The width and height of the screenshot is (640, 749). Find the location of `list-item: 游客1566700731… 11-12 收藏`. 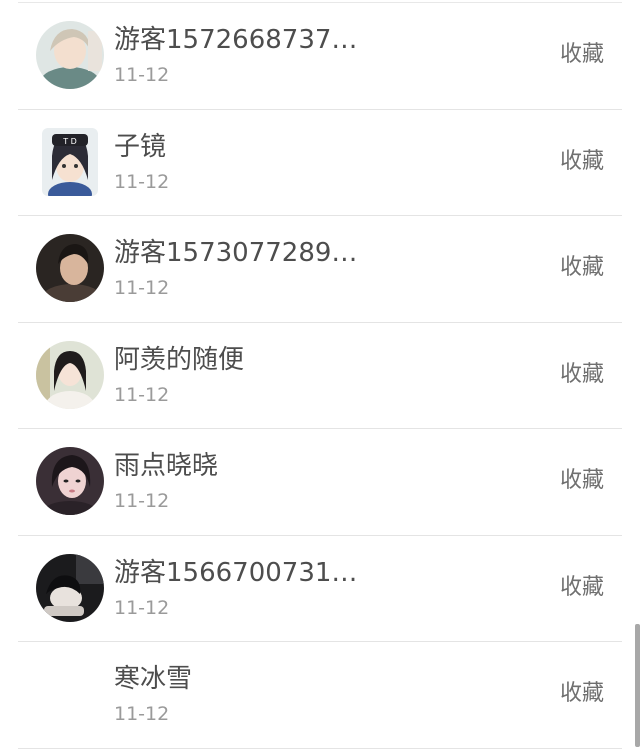

list-item: 游客1566700731… 11-12 收藏 is located at coordinates (320, 589).